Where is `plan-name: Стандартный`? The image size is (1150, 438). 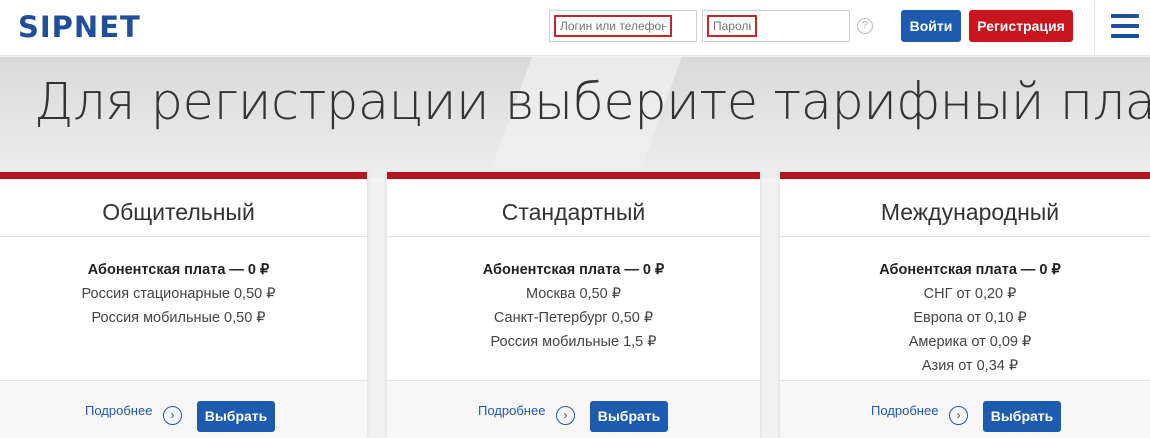 plan-name: Стандартный is located at coordinates (573, 212).